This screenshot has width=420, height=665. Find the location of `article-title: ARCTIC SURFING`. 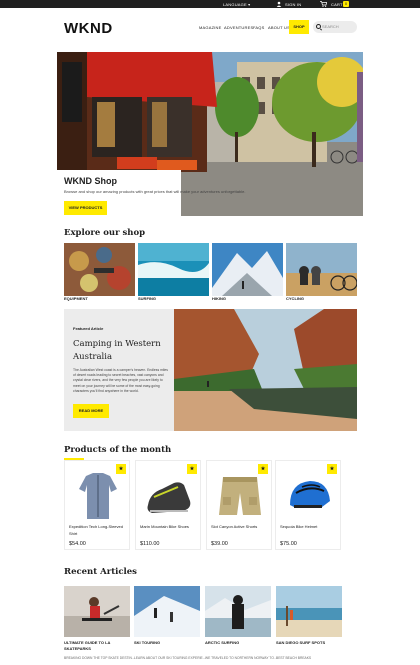

article-title: ARCTIC SURFING is located at coordinates (239, 643).